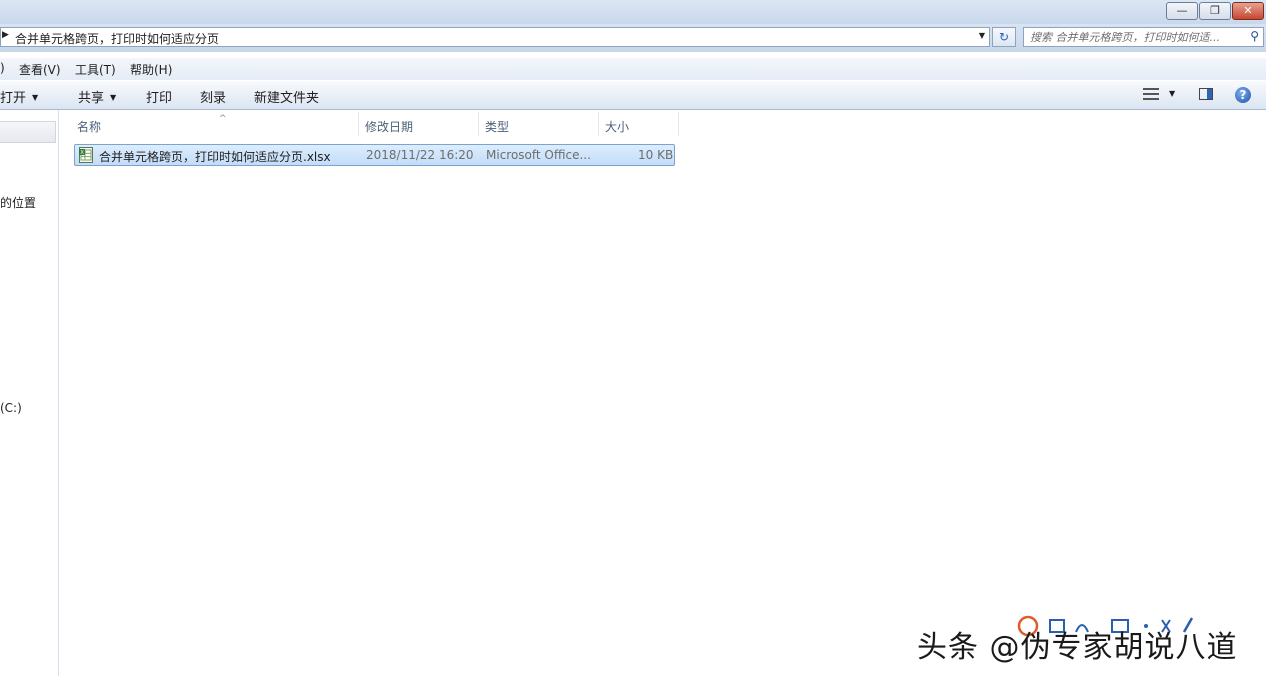 The image size is (1266, 676). I want to click on column-header-name: 名称 ^, so click(214, 125).